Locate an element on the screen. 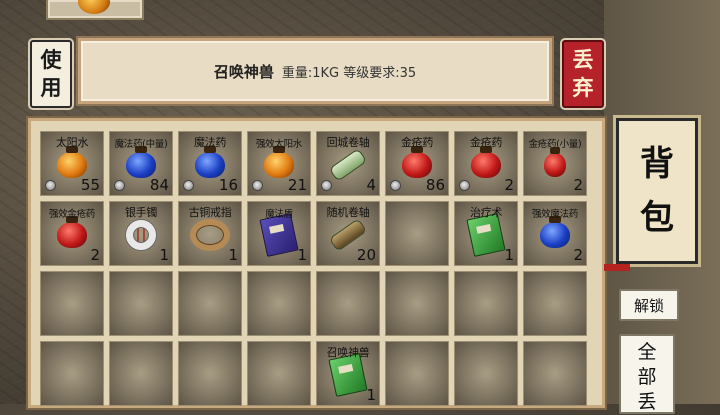 The image size is (720, 415). item-label: 随机卷轴 is located at coordinates (348, 212).